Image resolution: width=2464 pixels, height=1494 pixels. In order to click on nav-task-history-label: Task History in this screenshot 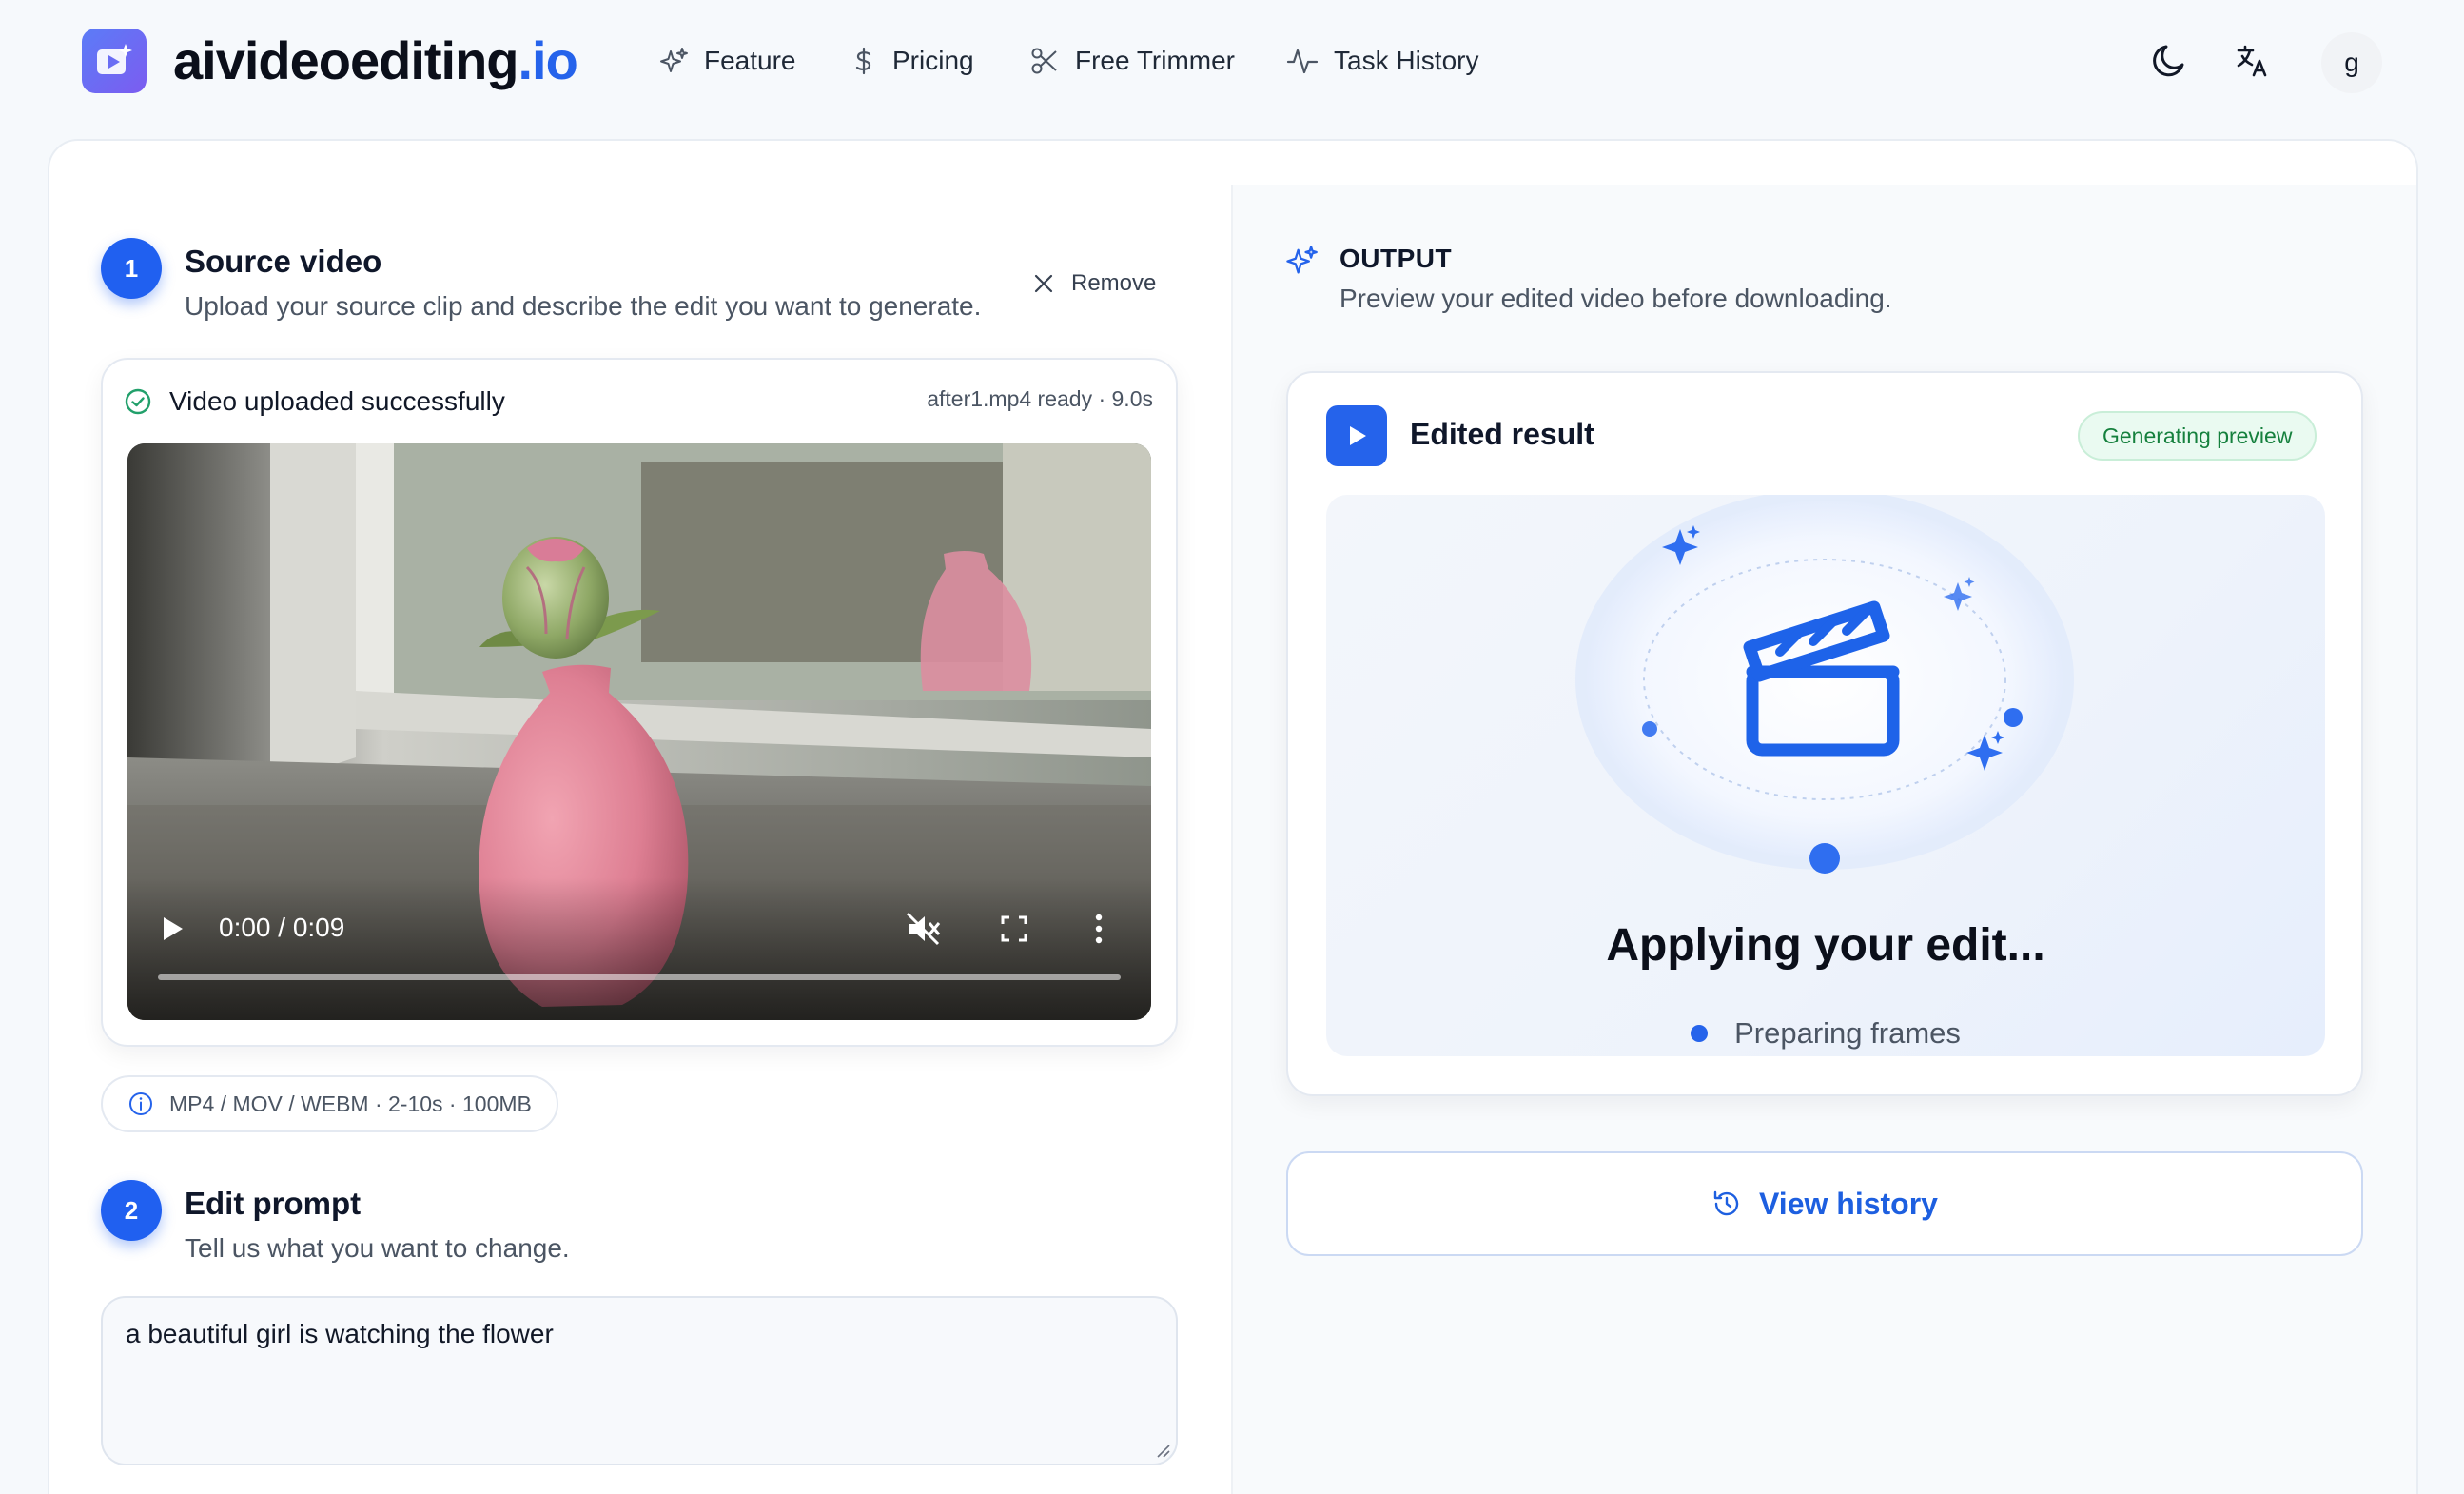, I will do `click(1406, 60)`.